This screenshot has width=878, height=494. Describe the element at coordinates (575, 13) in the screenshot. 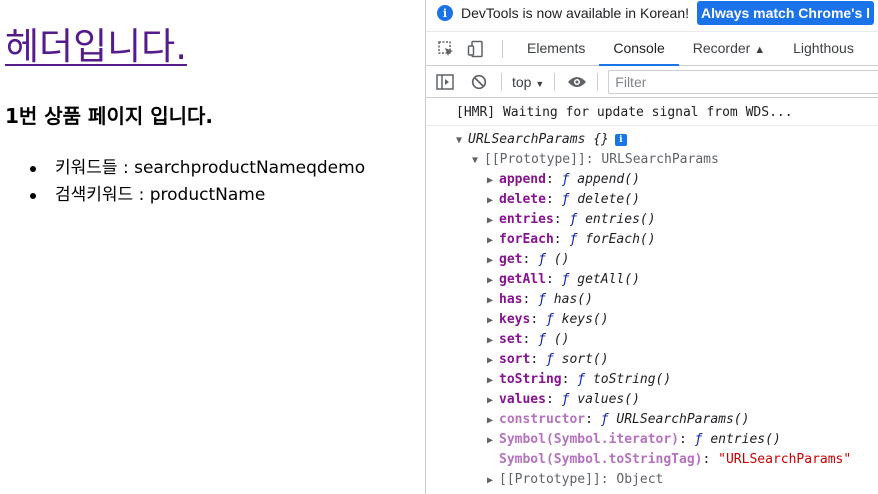

I see `infobar-text: DevTools is now available in Korean!` at that location.